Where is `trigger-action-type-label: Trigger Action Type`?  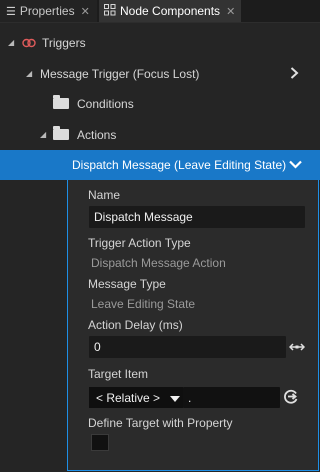 trigger-action-type-label: Trigger Action Type is located at coordinates (139, 243).